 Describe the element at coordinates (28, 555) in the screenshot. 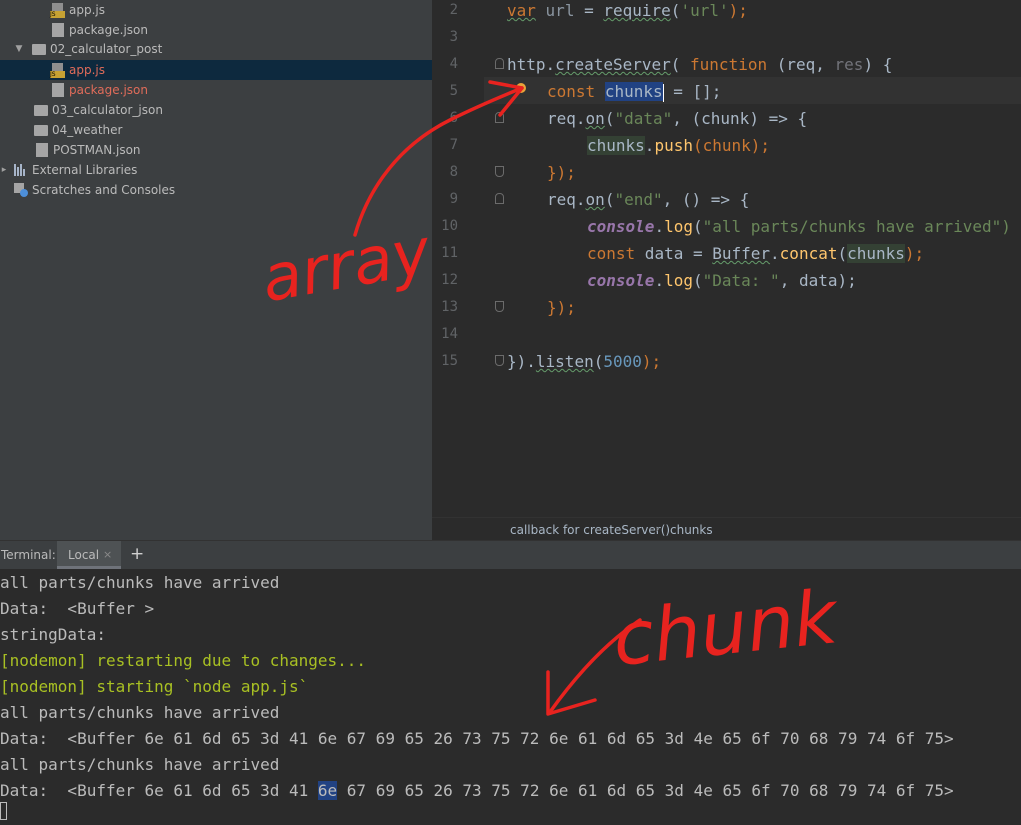

I see `terminal-label: Terminal:` at that location.